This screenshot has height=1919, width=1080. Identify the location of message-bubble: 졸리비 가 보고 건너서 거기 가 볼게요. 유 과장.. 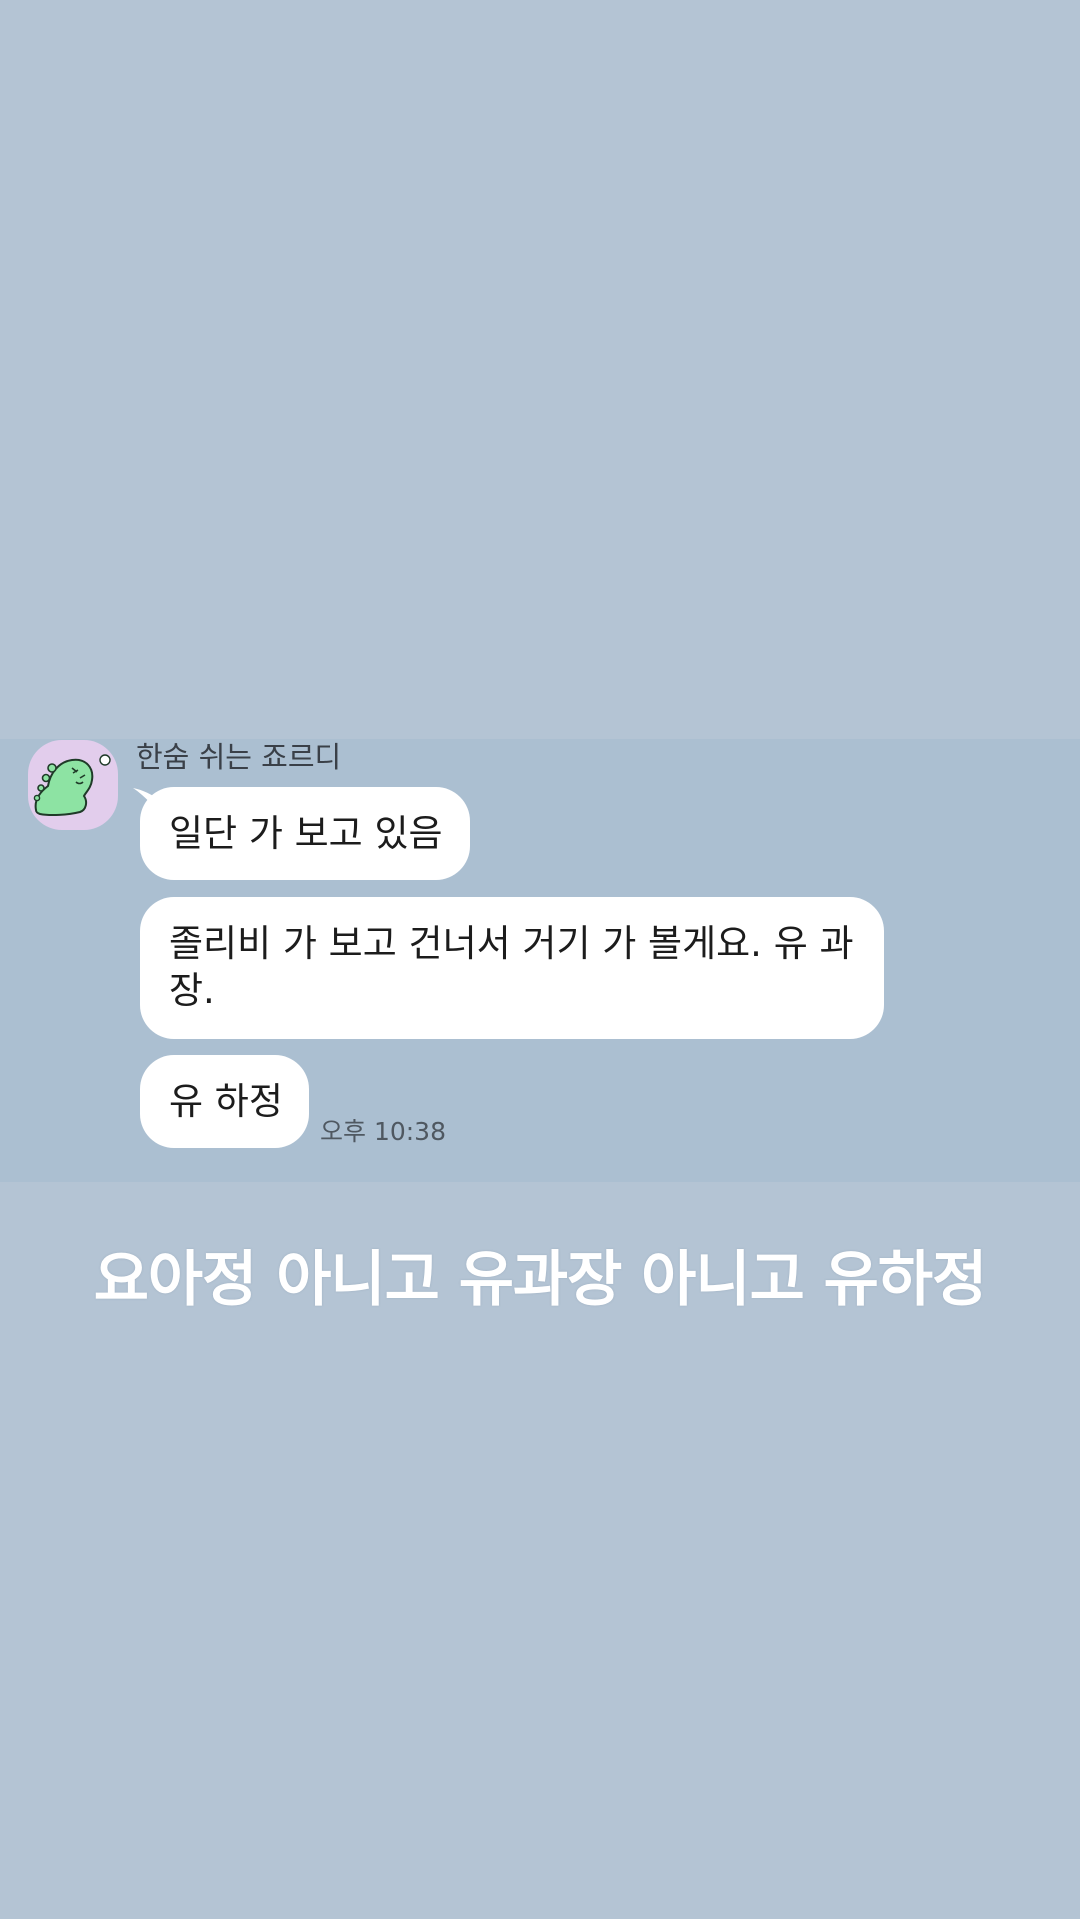
(512, 968).